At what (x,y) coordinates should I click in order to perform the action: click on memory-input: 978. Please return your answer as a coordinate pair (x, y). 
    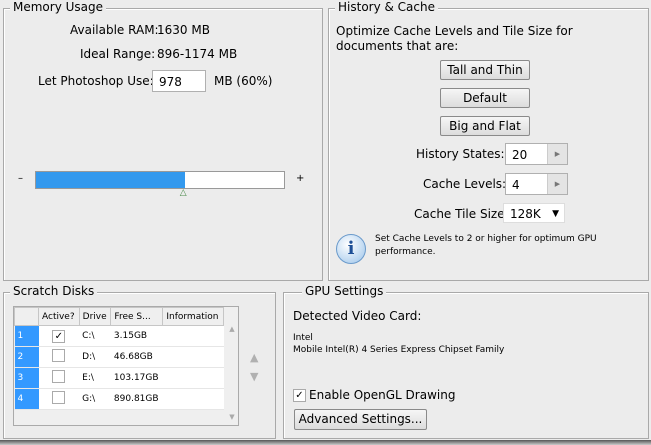
    Looking at the image, I should click on (179, 81).